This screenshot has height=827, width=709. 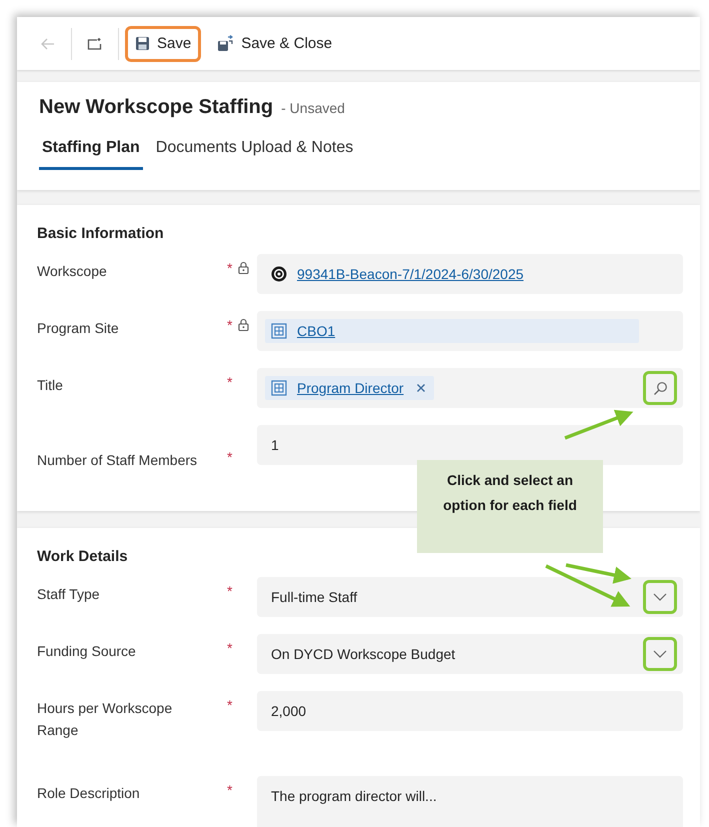 What do you see at coordinates (470, 331) in the screenshot?
I see `lookup-field: CBO1` at bounding box center [470, 331].